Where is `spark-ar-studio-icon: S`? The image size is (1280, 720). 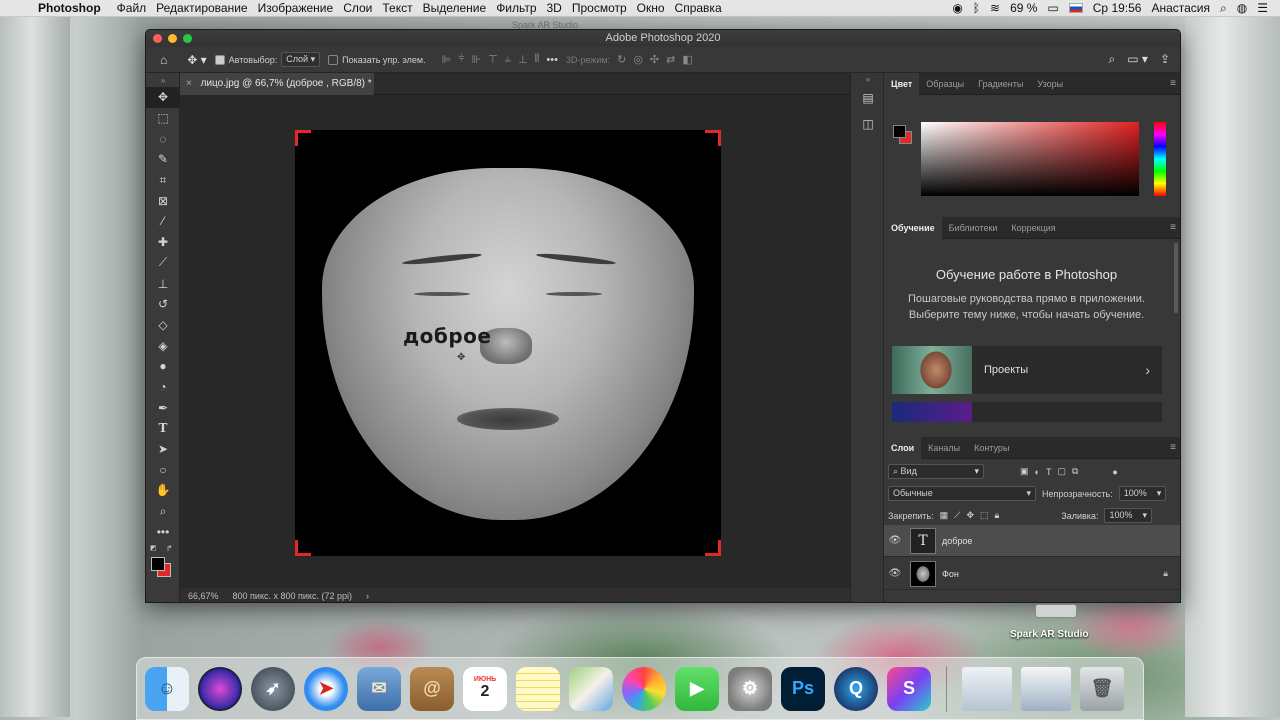 spark-ar-studio-icon: S is located at coordinates (909, 688).